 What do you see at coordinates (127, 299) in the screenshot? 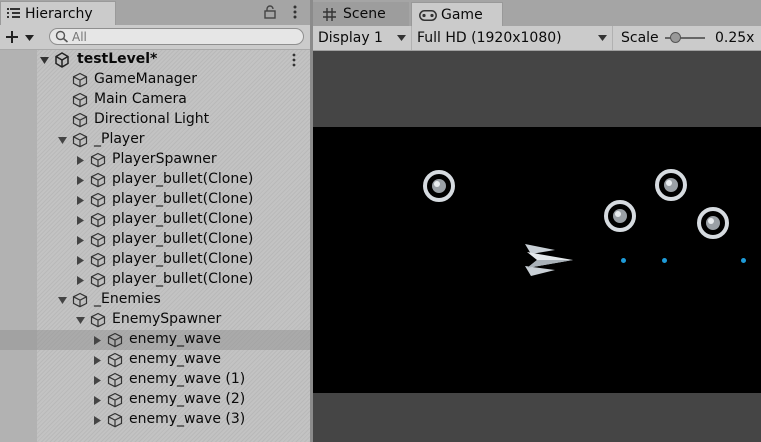
I see `hierarchy-item-label: _Enemies` at bounding box center [127, 299].